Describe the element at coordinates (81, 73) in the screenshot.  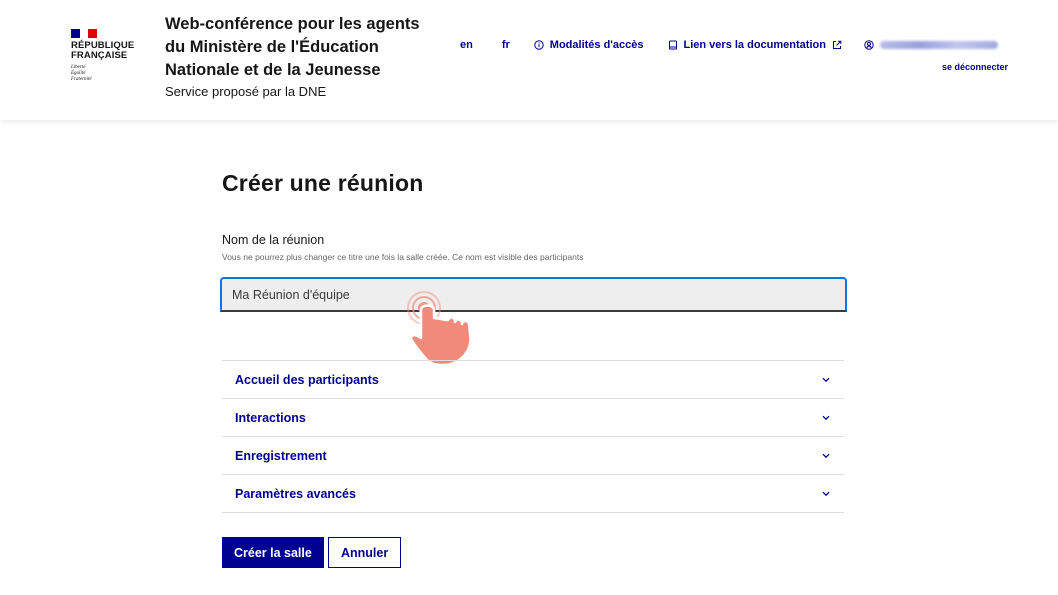
I see `logo-motto: Liberté Égalité Fraternité` at that location.